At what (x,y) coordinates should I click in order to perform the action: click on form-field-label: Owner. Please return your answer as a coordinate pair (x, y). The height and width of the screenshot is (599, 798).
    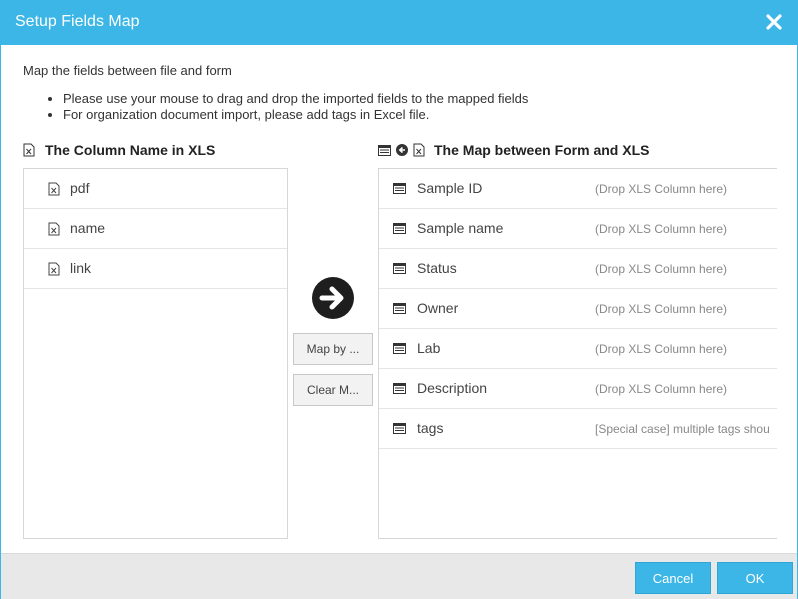
    Looking at the image, I should click on (438, 308).